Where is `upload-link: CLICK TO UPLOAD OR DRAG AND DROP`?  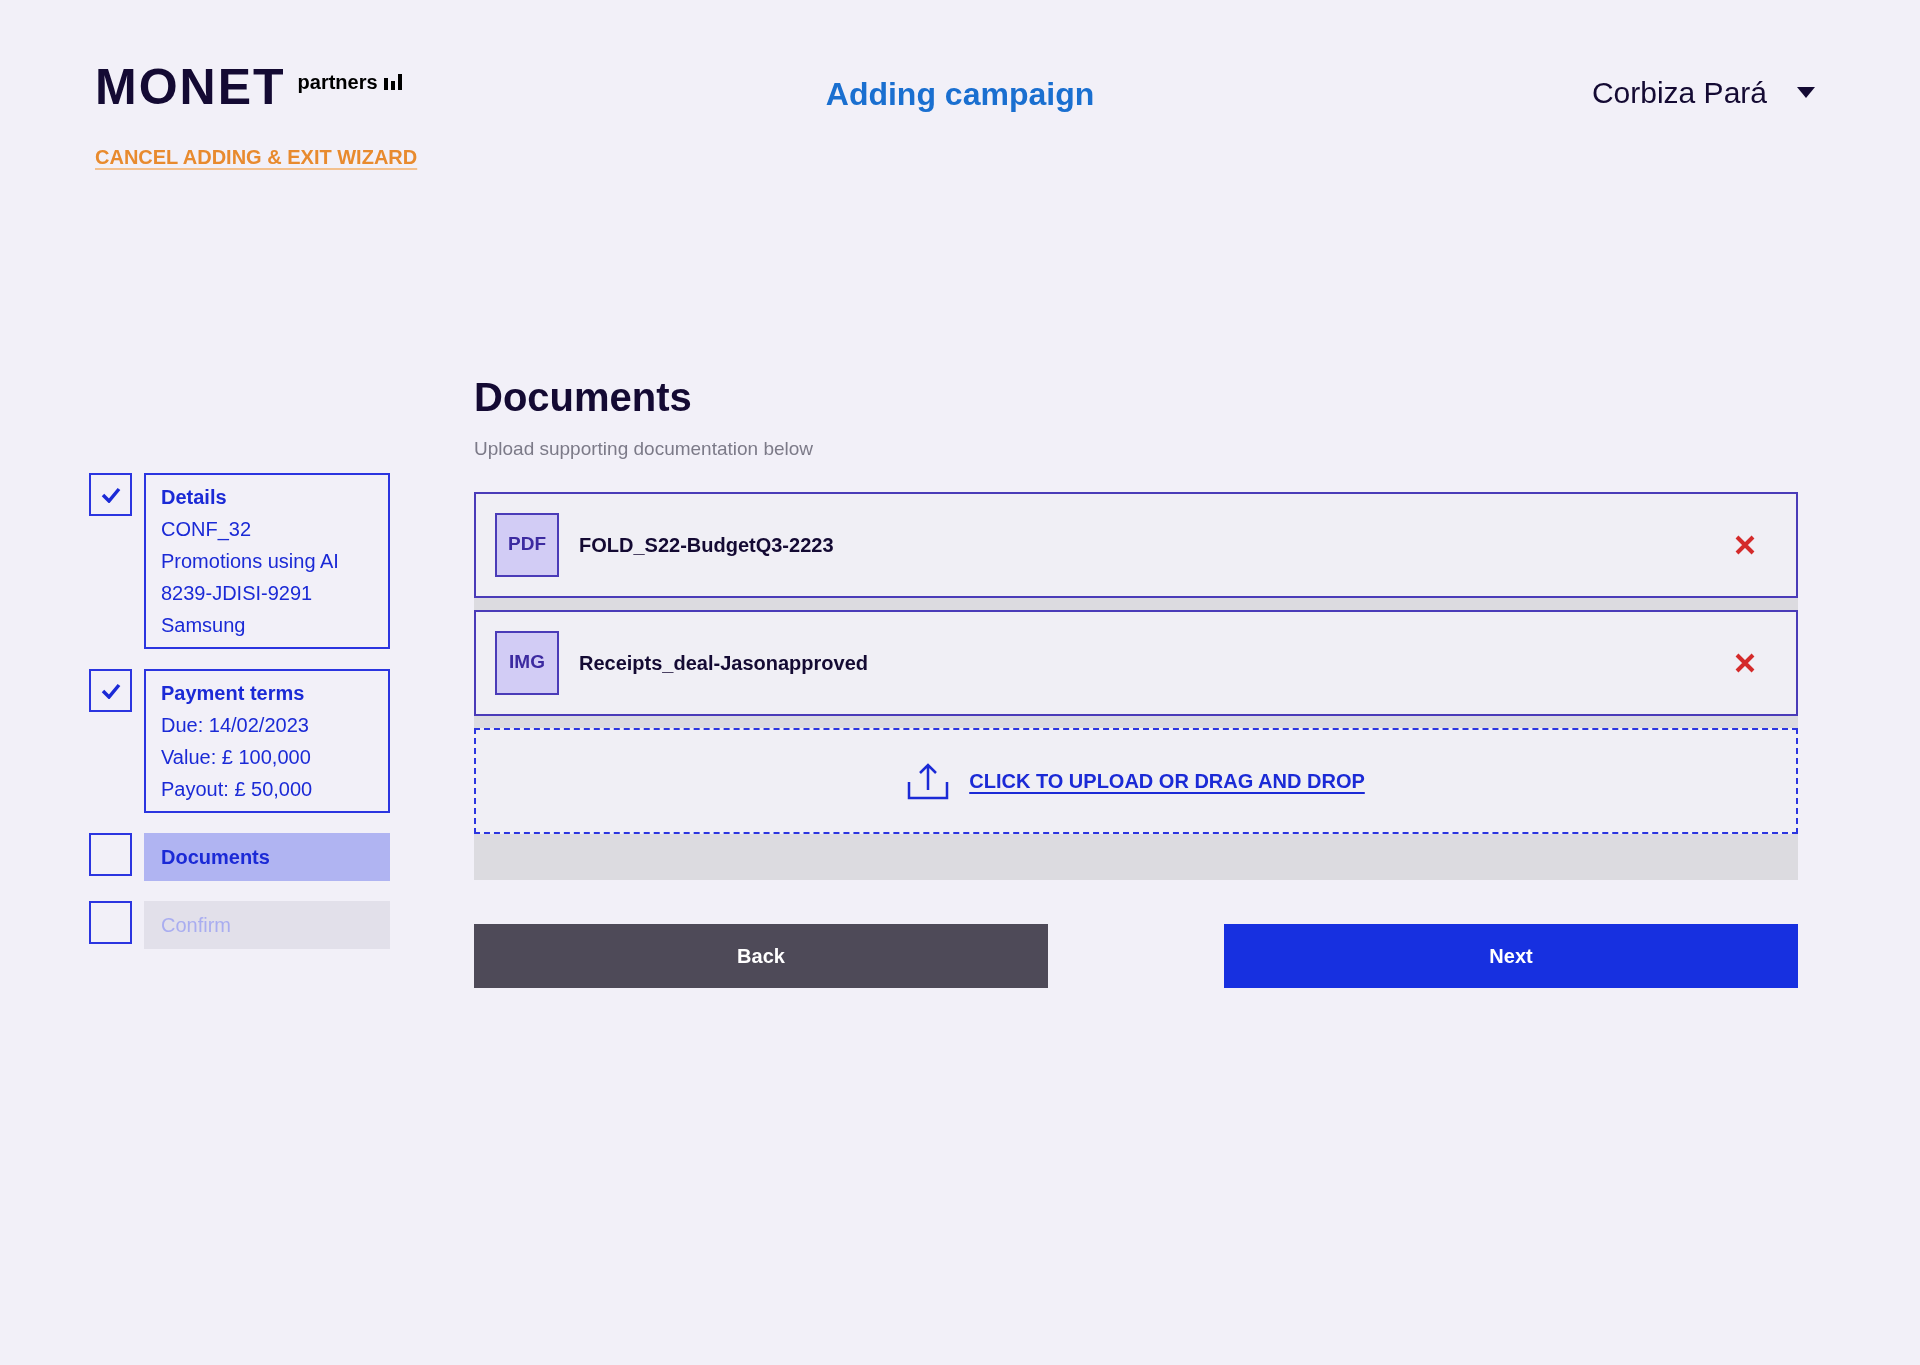 upload-link: CLICK TO UPLOAD OR DRAG AND DROP is located at coordinates (1167, 780).